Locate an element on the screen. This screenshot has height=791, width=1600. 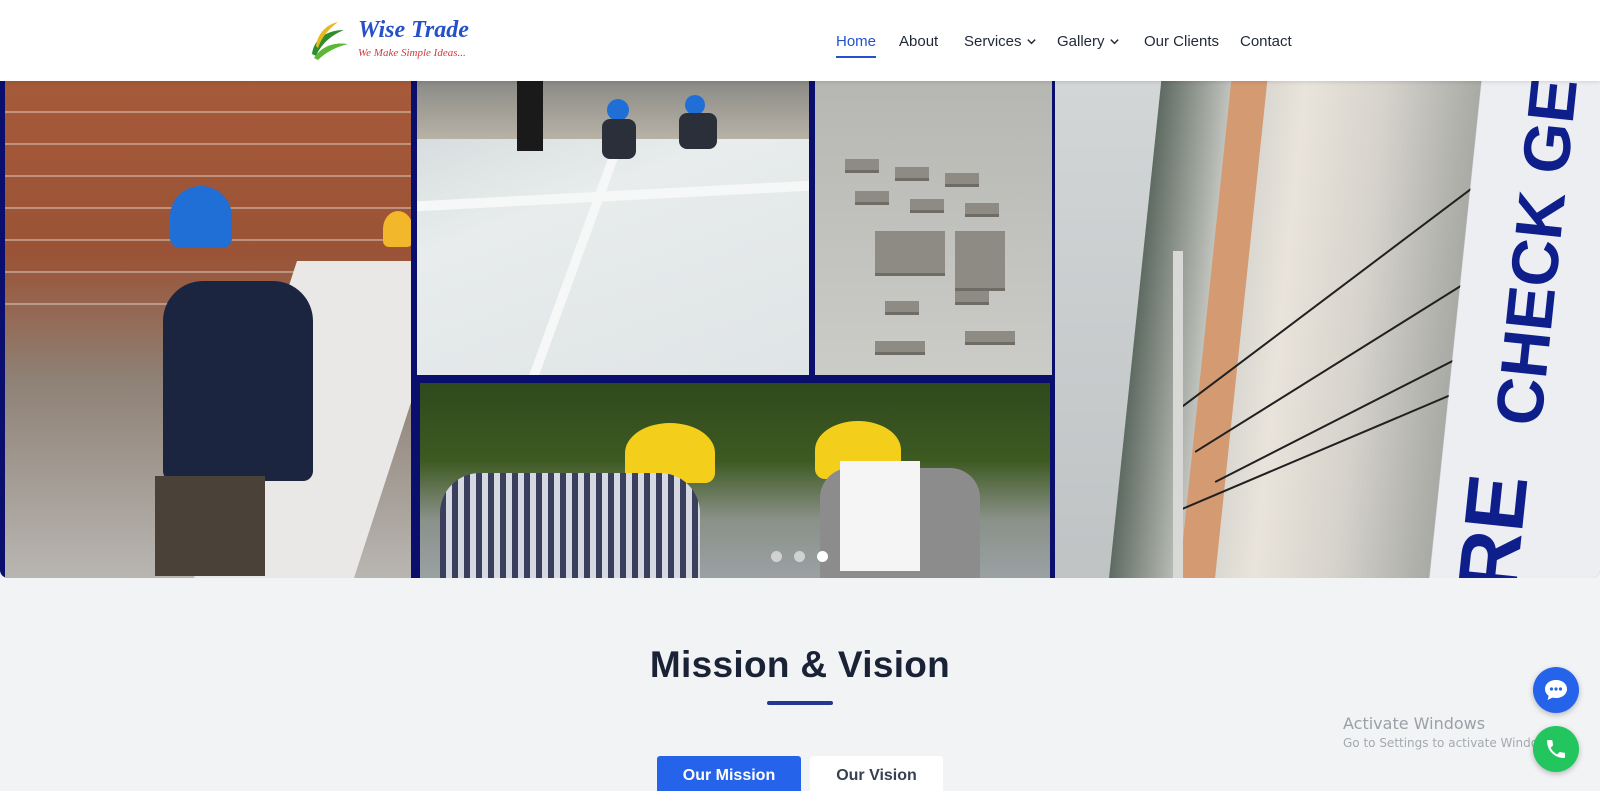
tab-our-mission-label: Our Mission is located at coordinates (729, 775).